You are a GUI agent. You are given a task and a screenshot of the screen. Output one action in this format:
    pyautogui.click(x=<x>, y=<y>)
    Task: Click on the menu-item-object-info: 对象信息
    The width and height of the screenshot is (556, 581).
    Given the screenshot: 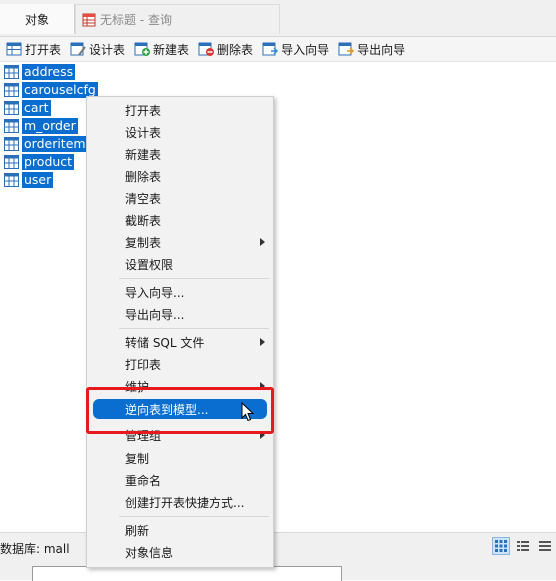 What is the action you would take?
    pyautogui.click(x=180, y=552)
    